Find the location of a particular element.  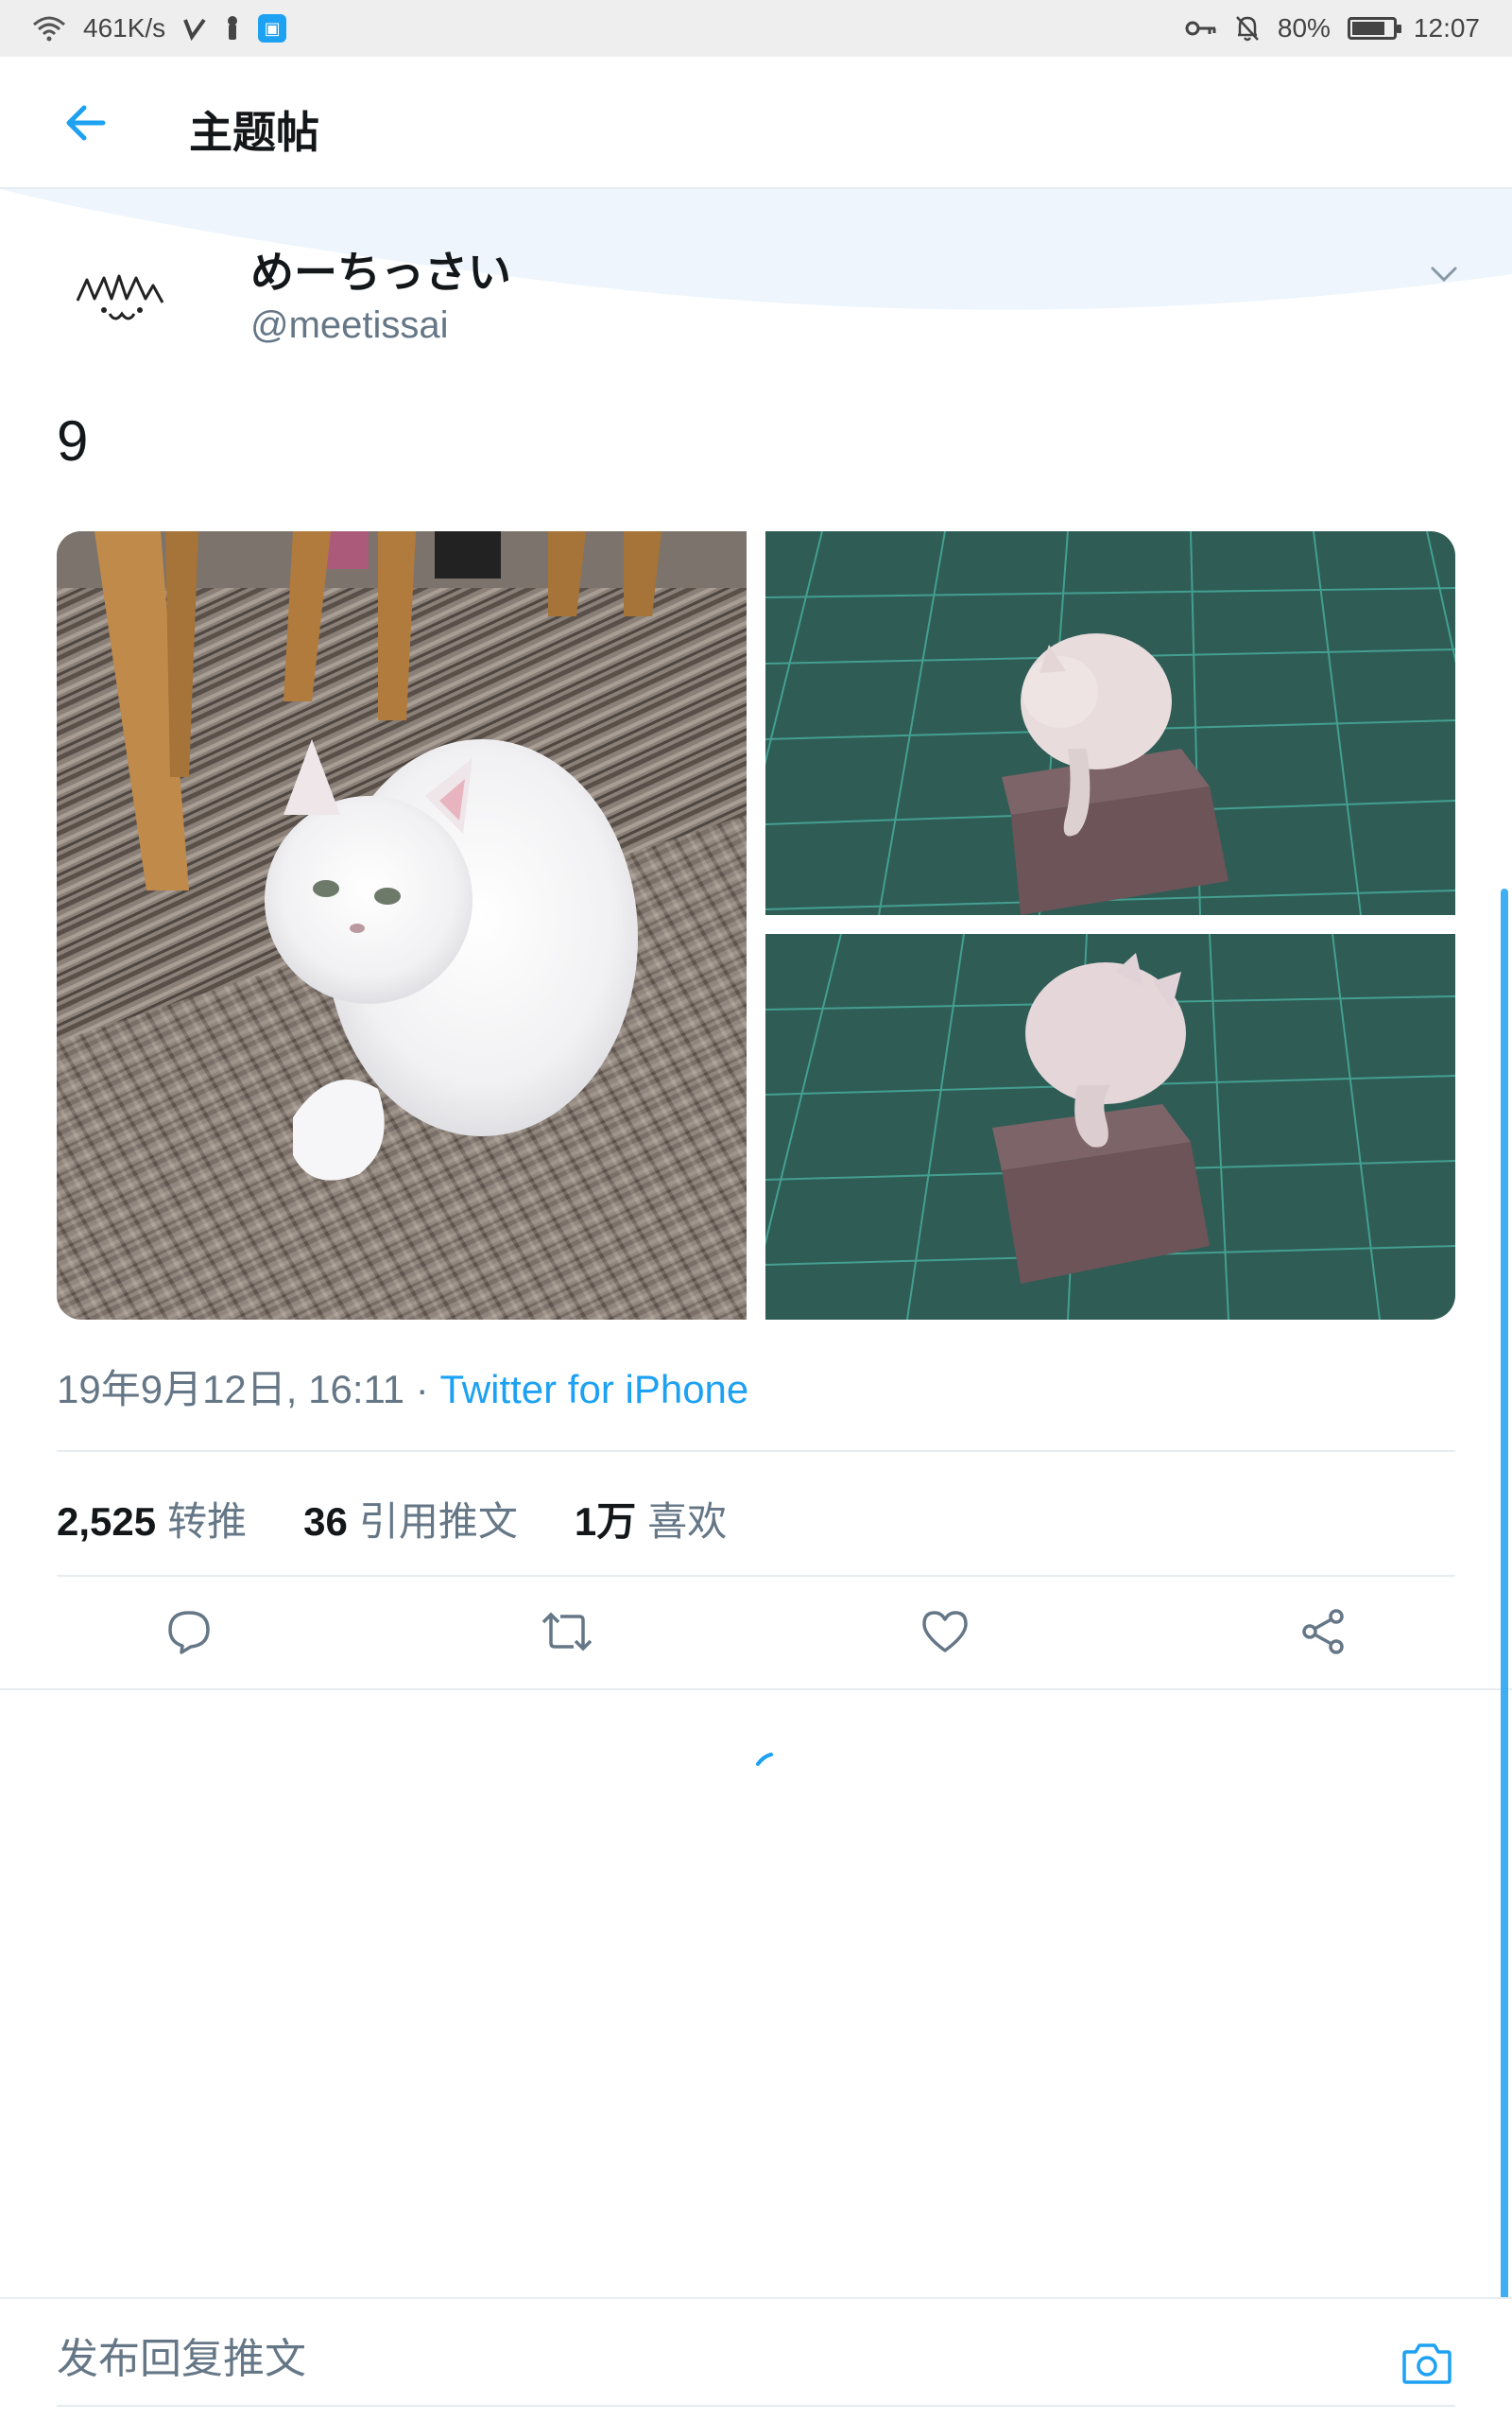

quotes-label: 引用推文 is located at coordinates (438, 1521).